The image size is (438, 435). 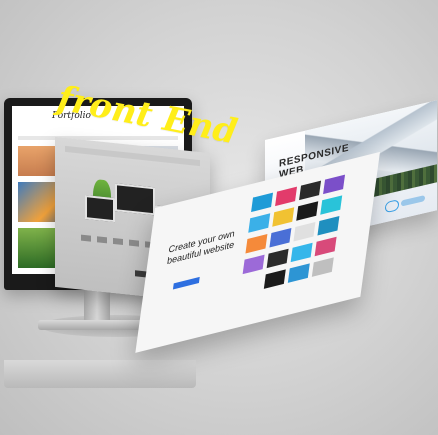 What do you see at coordinates (100, 374) in the screenshot?
I see `monitor-chin` at bounding box center [100, 374].